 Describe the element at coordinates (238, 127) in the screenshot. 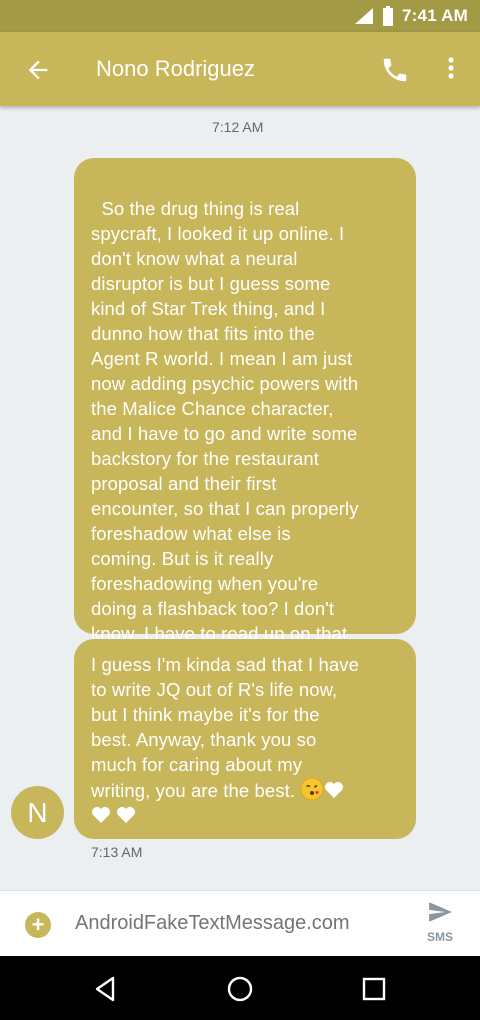

I see `message-timestamp: 7:12 AM` at that location.